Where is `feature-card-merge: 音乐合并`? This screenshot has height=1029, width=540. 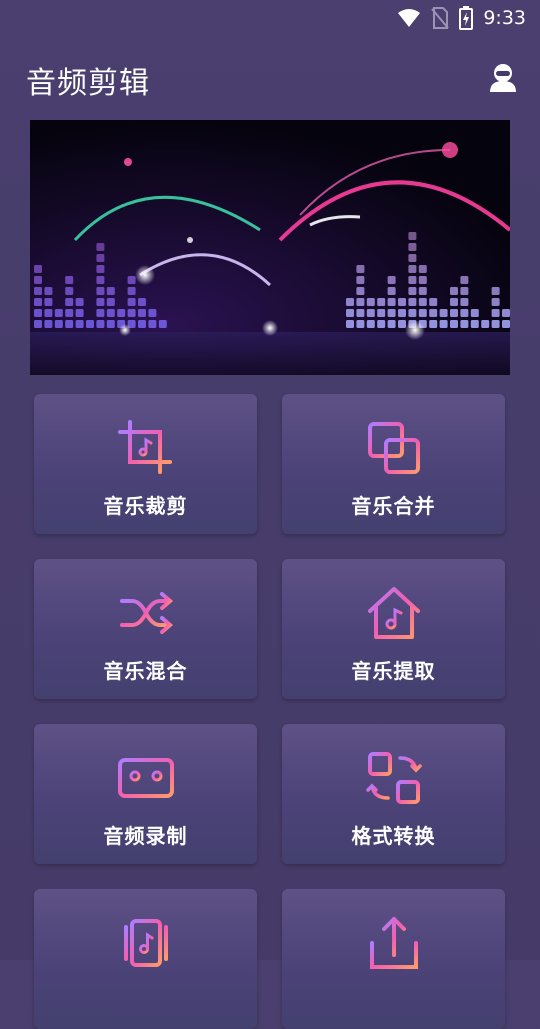
feature-card-merge: 音乐合并 is located at coordinates (393, 464).